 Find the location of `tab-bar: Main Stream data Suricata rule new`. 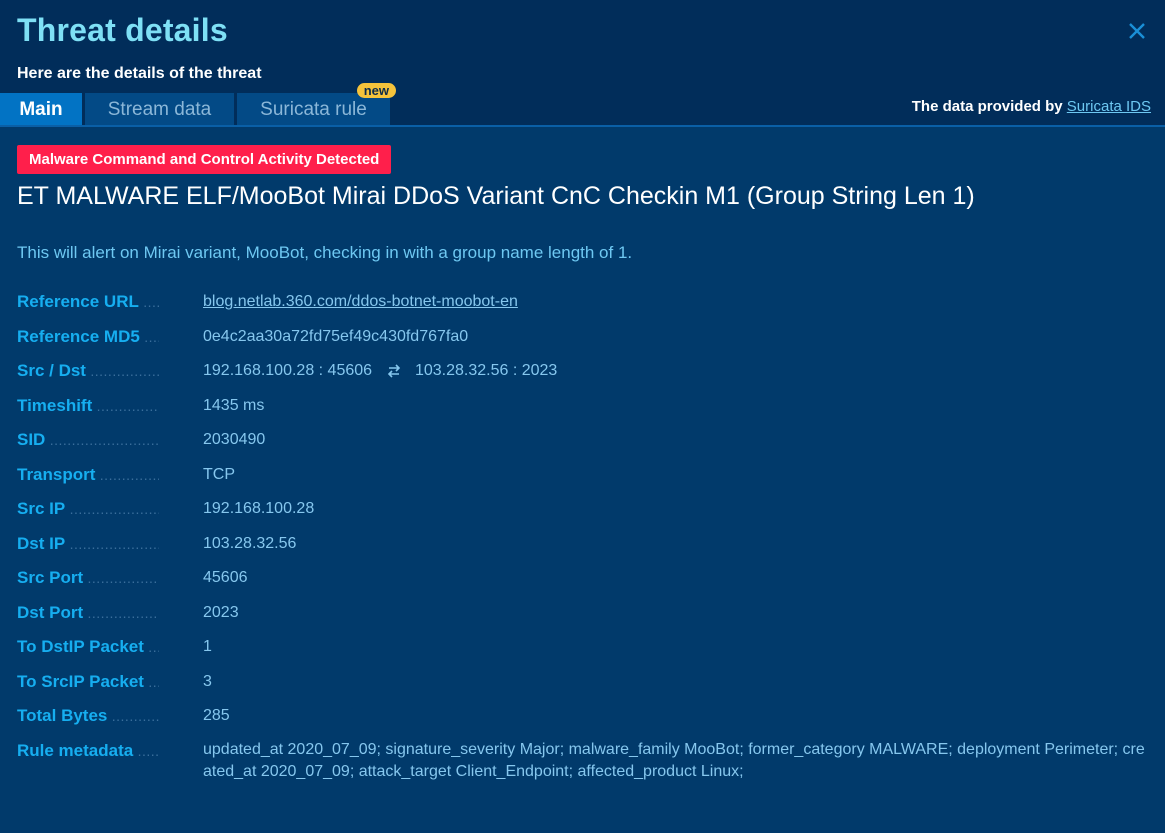

tab-bar: Main Stream data Suricata rule new is located at coordinates (198, 104).